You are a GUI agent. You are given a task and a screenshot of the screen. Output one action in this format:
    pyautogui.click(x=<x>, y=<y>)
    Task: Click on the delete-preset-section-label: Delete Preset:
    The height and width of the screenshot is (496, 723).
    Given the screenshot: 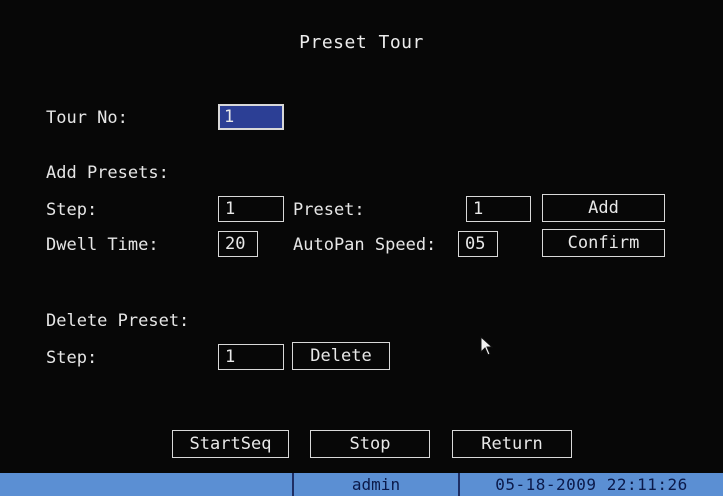 What is the action you would take?
    pyautogui.click(x=118, y=321)
    